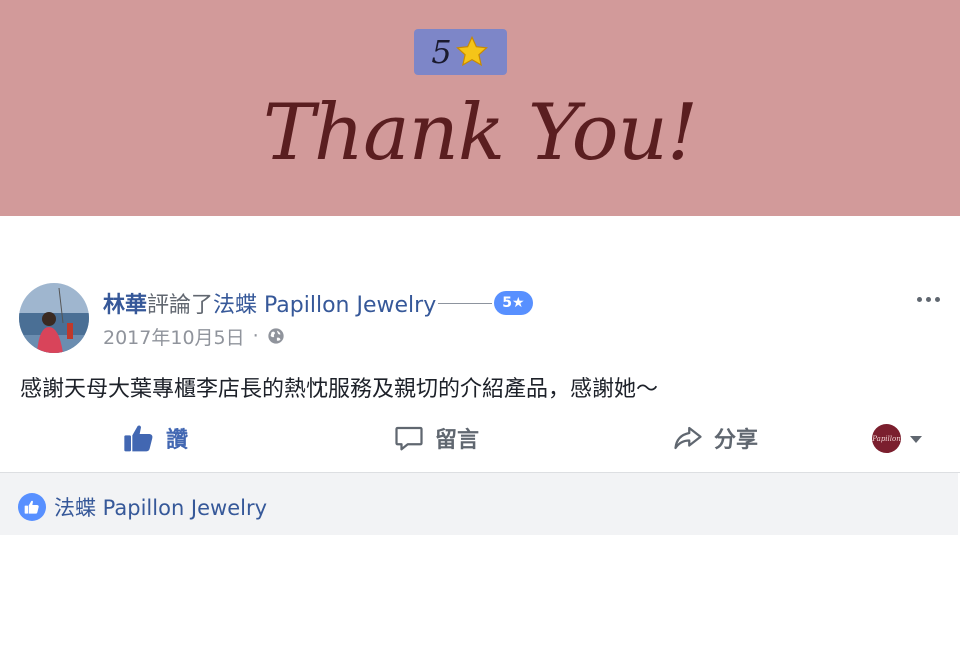  Describe the element at coordinates (886, 438) in the screenshot. I see `page-avatar: Papillon` at that location.